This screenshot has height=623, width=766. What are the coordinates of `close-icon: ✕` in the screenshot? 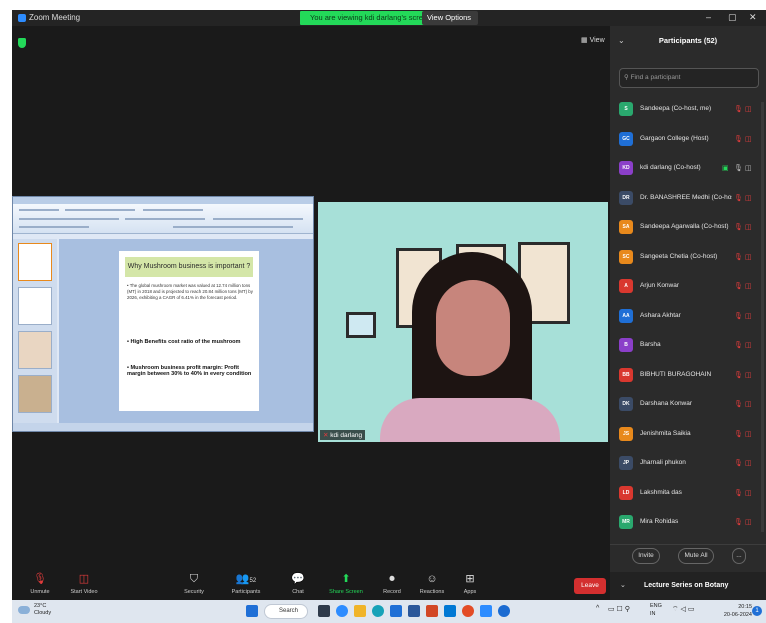 It's located at (753, 17).